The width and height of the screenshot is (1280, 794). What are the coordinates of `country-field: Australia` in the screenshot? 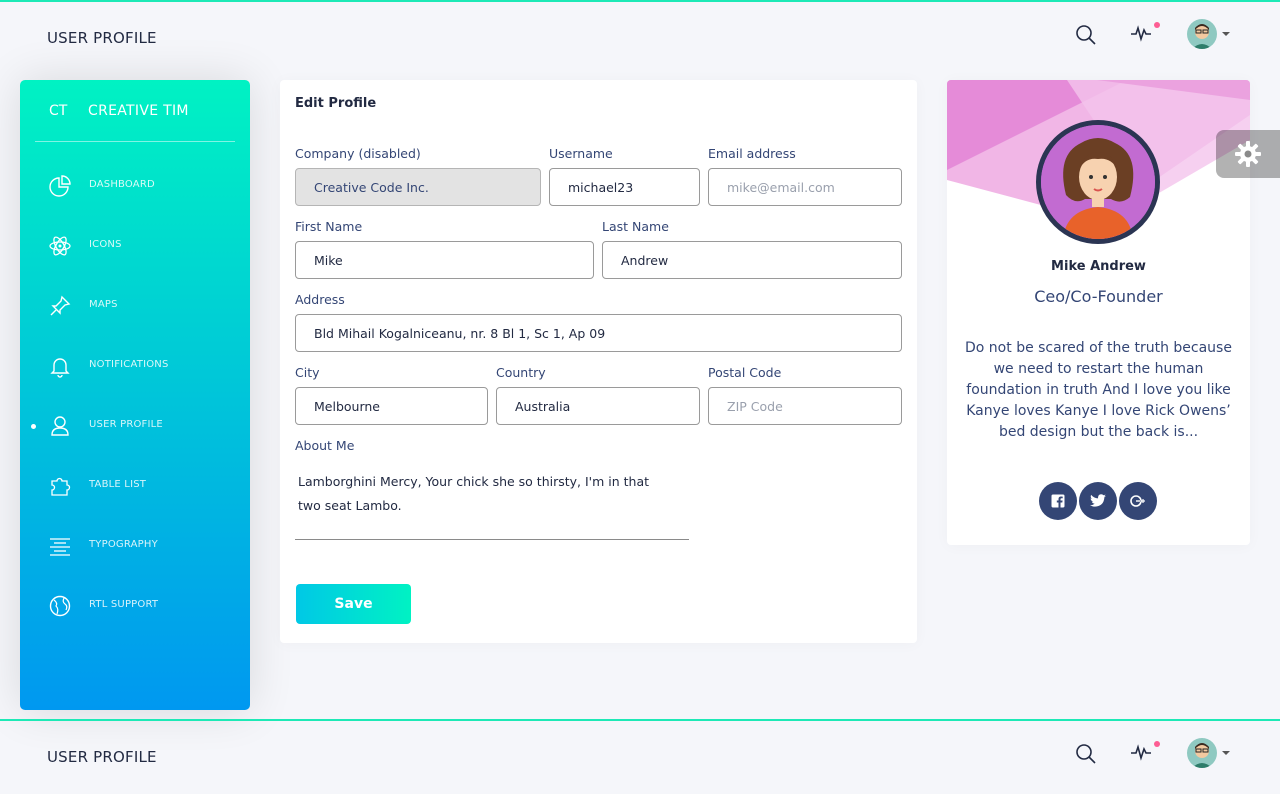 It's located at (598, 406).